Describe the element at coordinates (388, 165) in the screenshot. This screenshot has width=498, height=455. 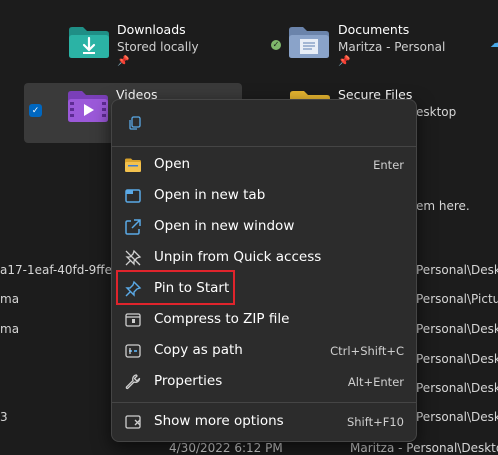
I see `menu-item-shortcut: Enter` at that location.